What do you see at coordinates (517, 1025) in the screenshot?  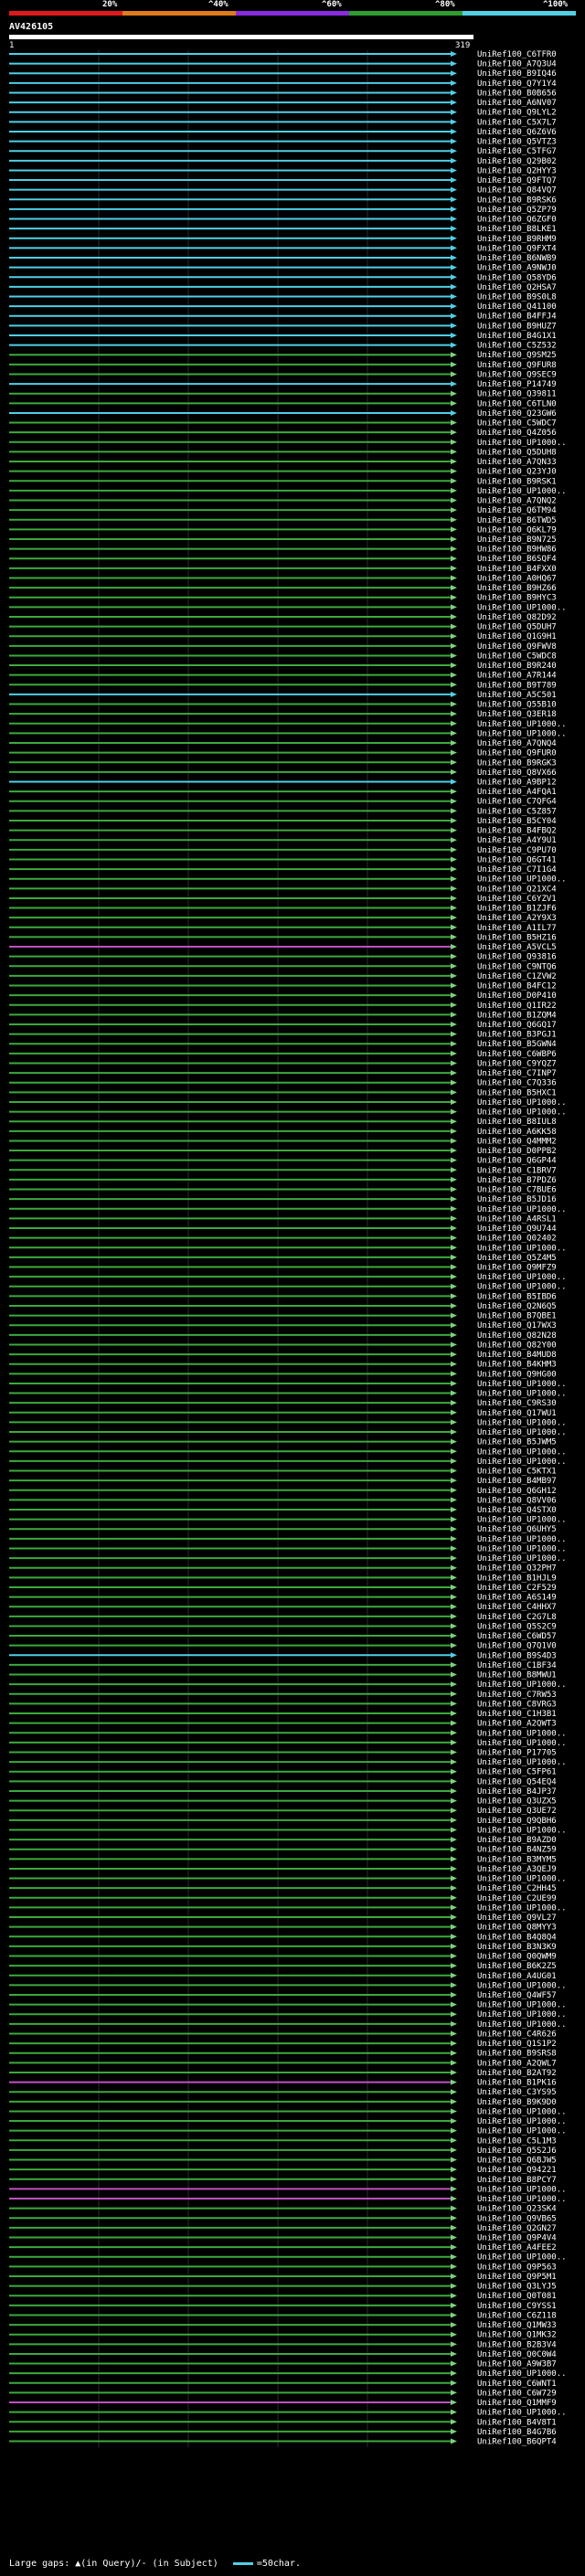 I see `hit-label: UniRef100_Q6GQ17` at bounding box center [517, 1025].